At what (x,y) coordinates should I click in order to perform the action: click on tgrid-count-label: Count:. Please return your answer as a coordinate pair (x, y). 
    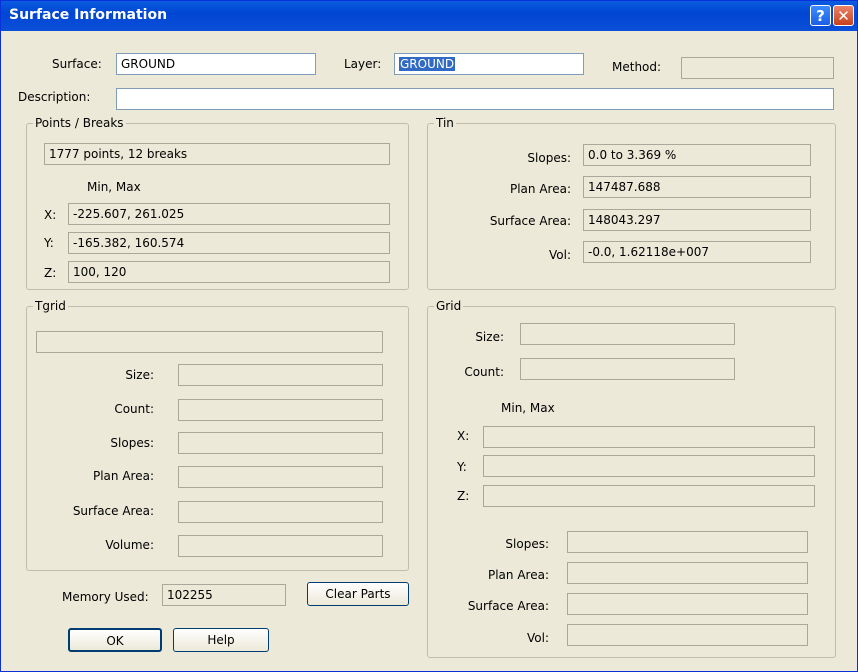
    Looking at the image, I should click on (134, 409).